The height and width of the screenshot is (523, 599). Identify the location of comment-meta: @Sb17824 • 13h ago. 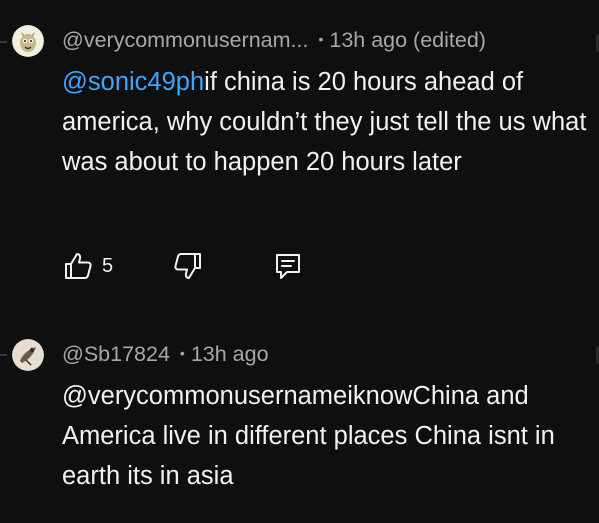
(165, 354).